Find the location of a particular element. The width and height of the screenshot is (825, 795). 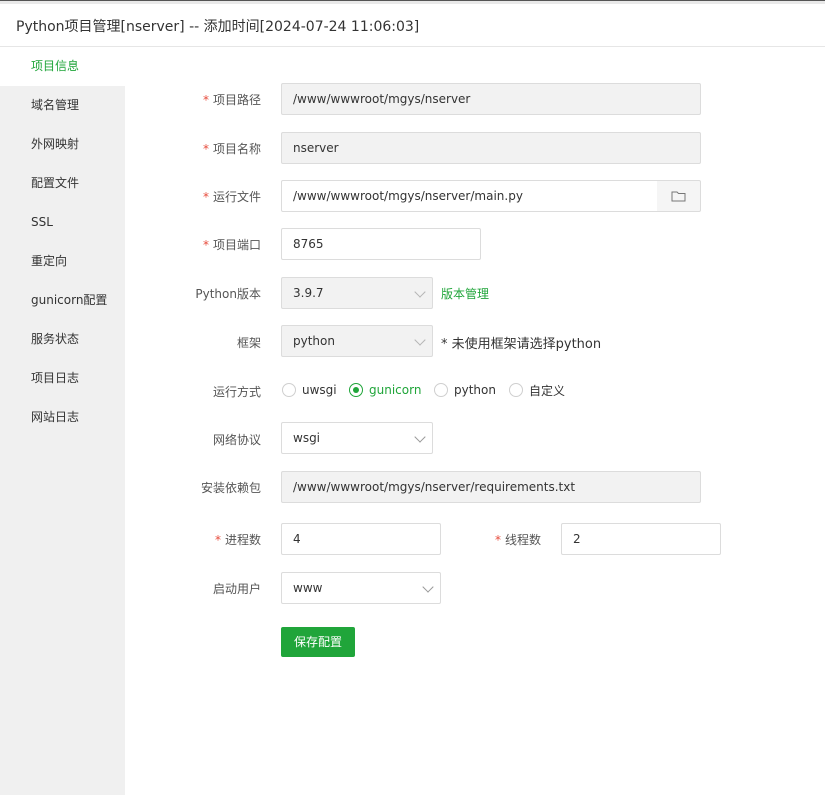

sidebar-item-label: 服务状态 is located at coordinates (55, 339).